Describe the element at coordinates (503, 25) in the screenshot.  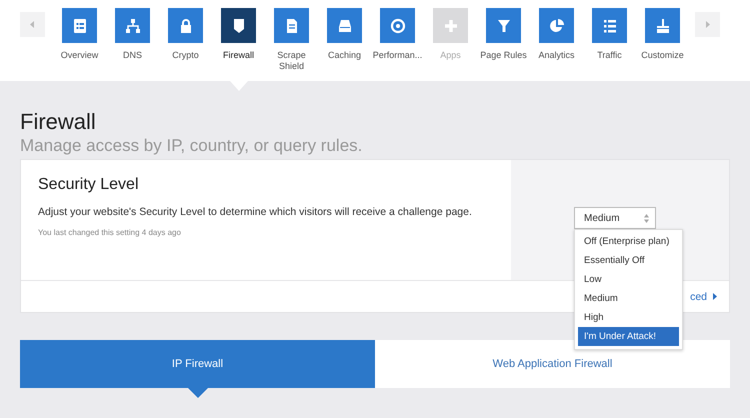
I see `filter-icon` at that location.